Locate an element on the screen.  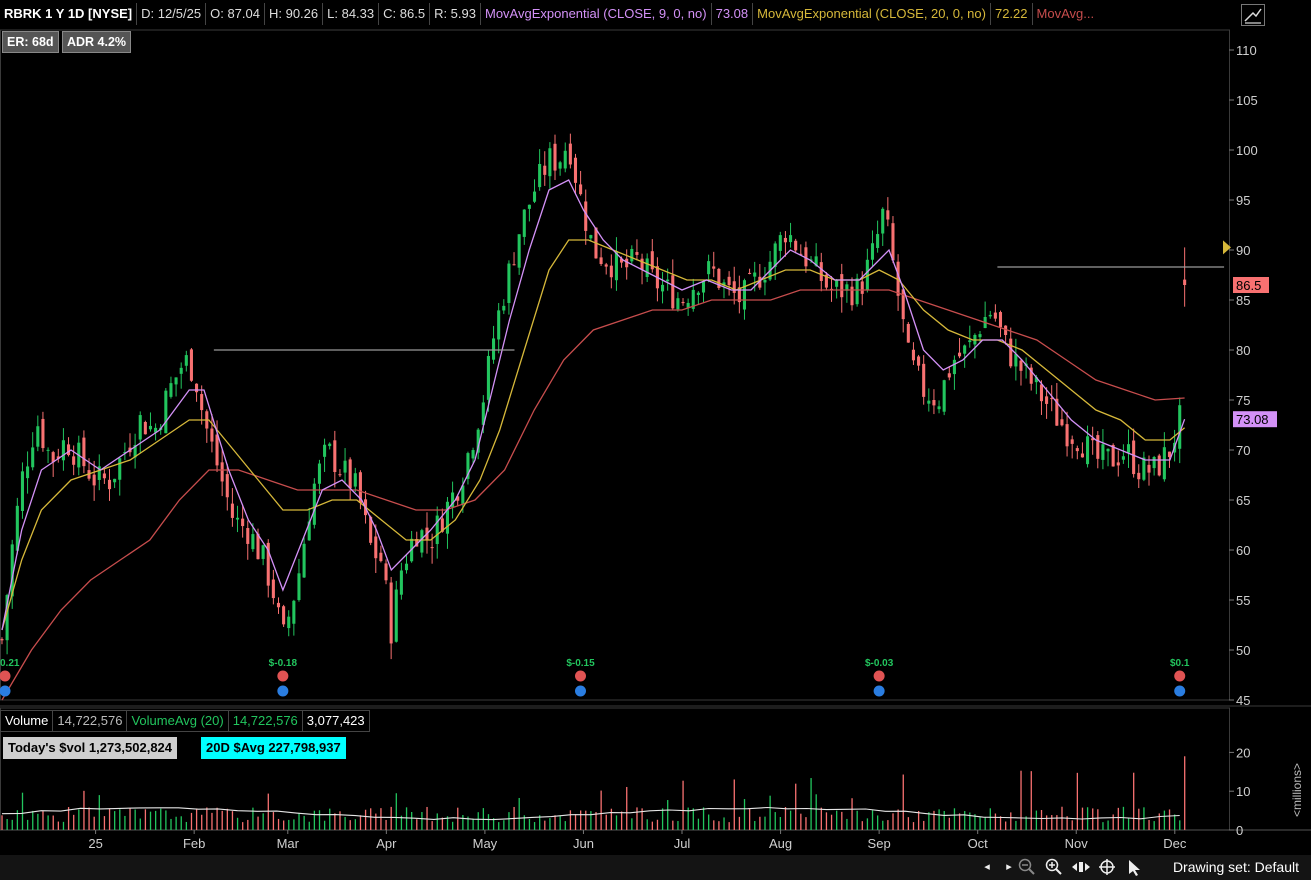
price-tick-label: 95 is located at coordinates (1243, 200).